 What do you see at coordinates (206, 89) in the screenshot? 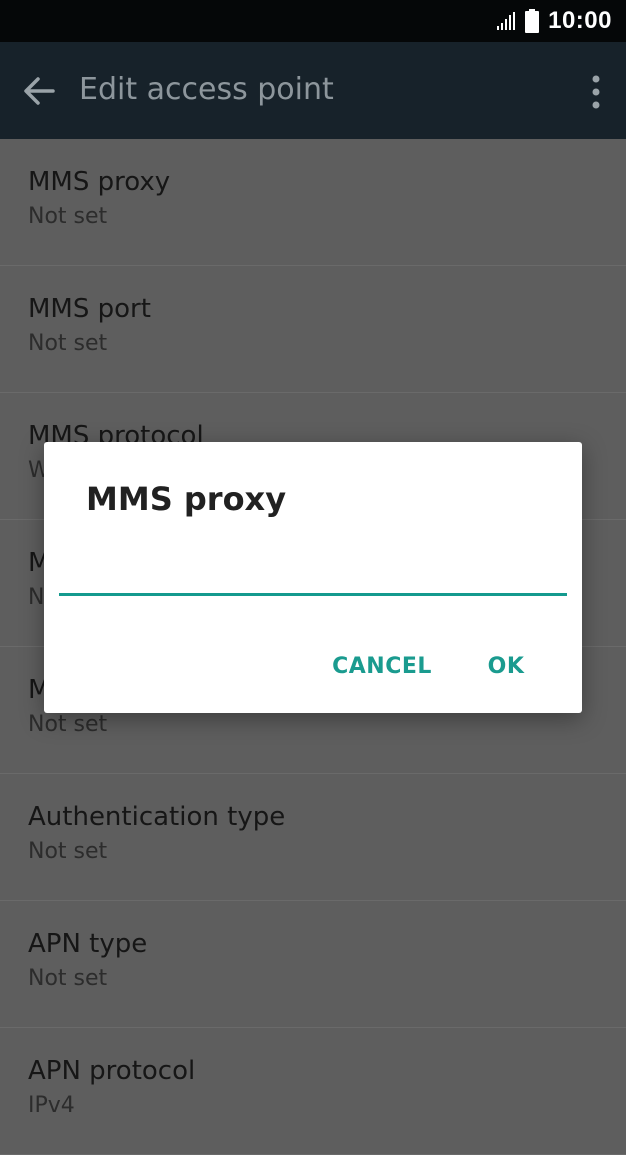
I see `page-title: Edit access point` at bounding box center [206, 89].